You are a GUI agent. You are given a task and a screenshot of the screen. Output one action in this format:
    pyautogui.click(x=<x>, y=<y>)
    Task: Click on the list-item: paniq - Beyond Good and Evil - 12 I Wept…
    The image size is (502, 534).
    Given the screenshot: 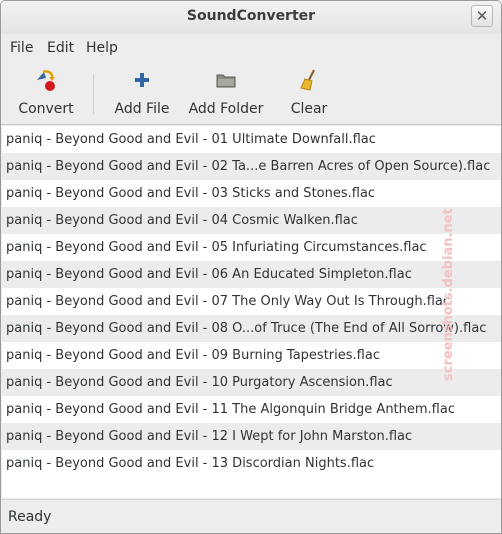 What is the action you would take?
    pyautogui.click(x=251, y=436)
    